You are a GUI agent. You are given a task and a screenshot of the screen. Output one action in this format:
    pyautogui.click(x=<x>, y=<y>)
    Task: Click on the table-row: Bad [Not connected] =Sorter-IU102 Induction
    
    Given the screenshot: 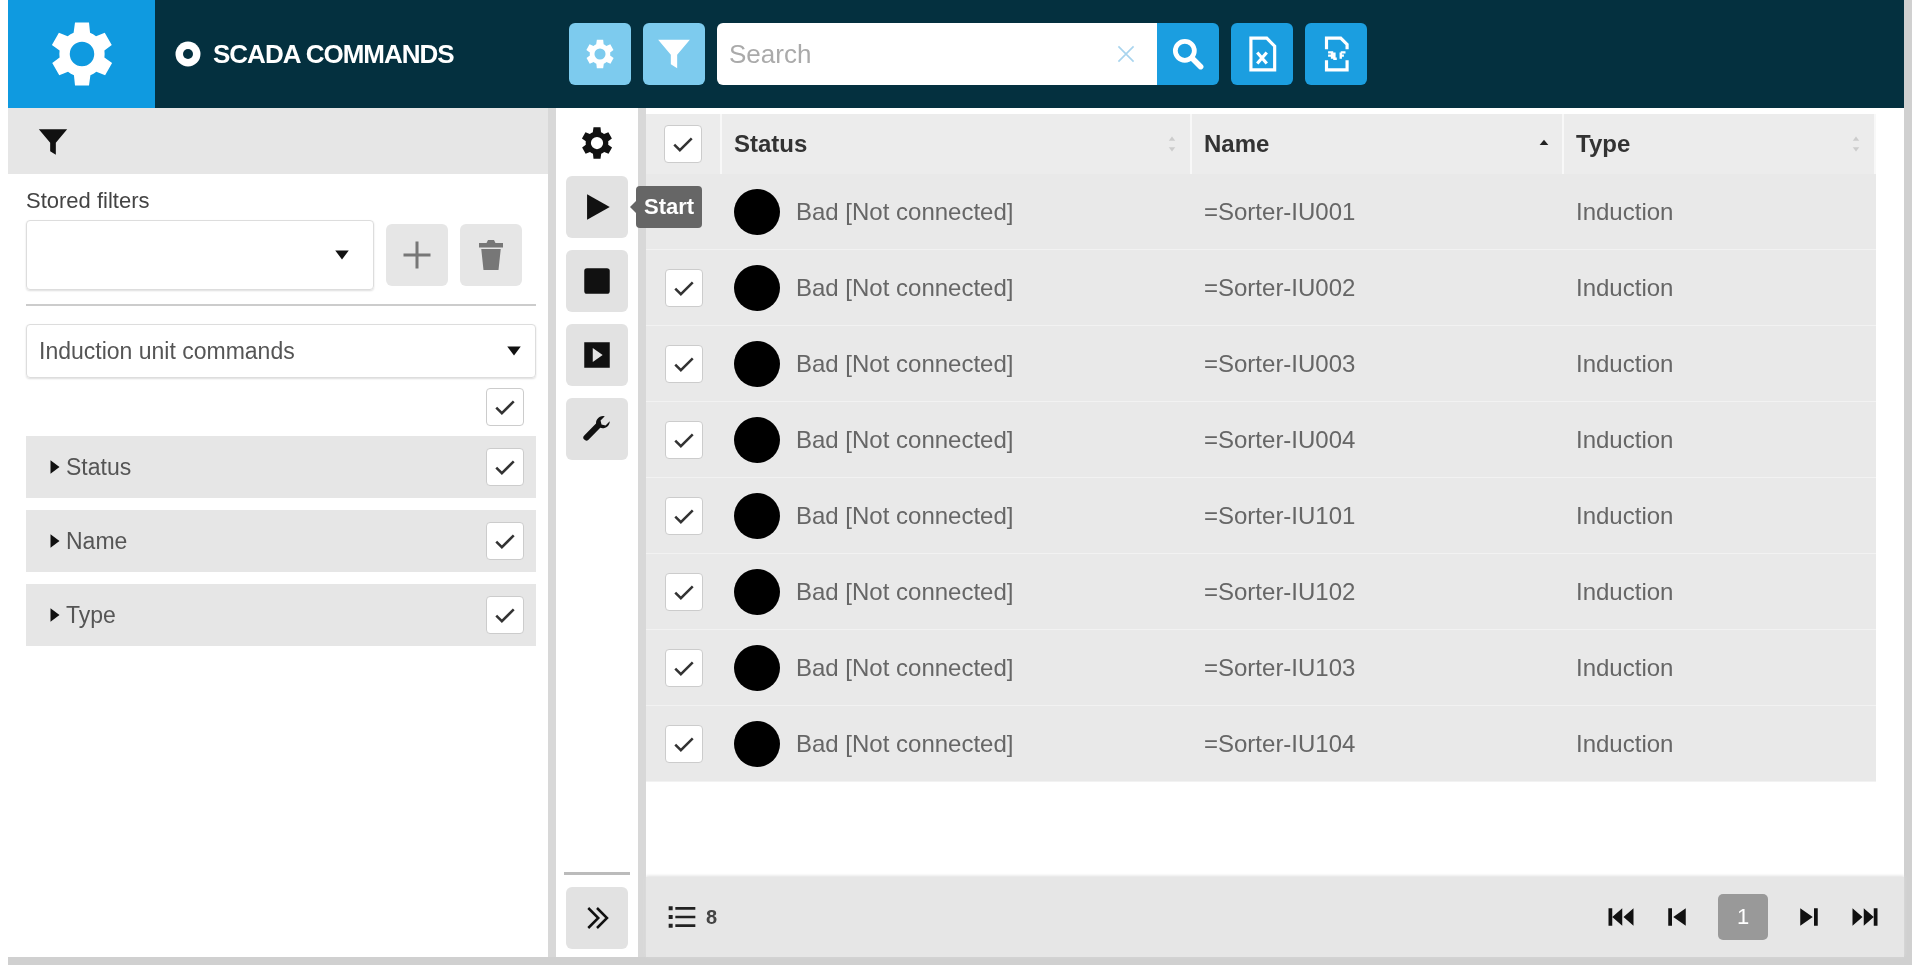 What is the action you would take?
    pyautogui.click(x=1261, y=592)
    